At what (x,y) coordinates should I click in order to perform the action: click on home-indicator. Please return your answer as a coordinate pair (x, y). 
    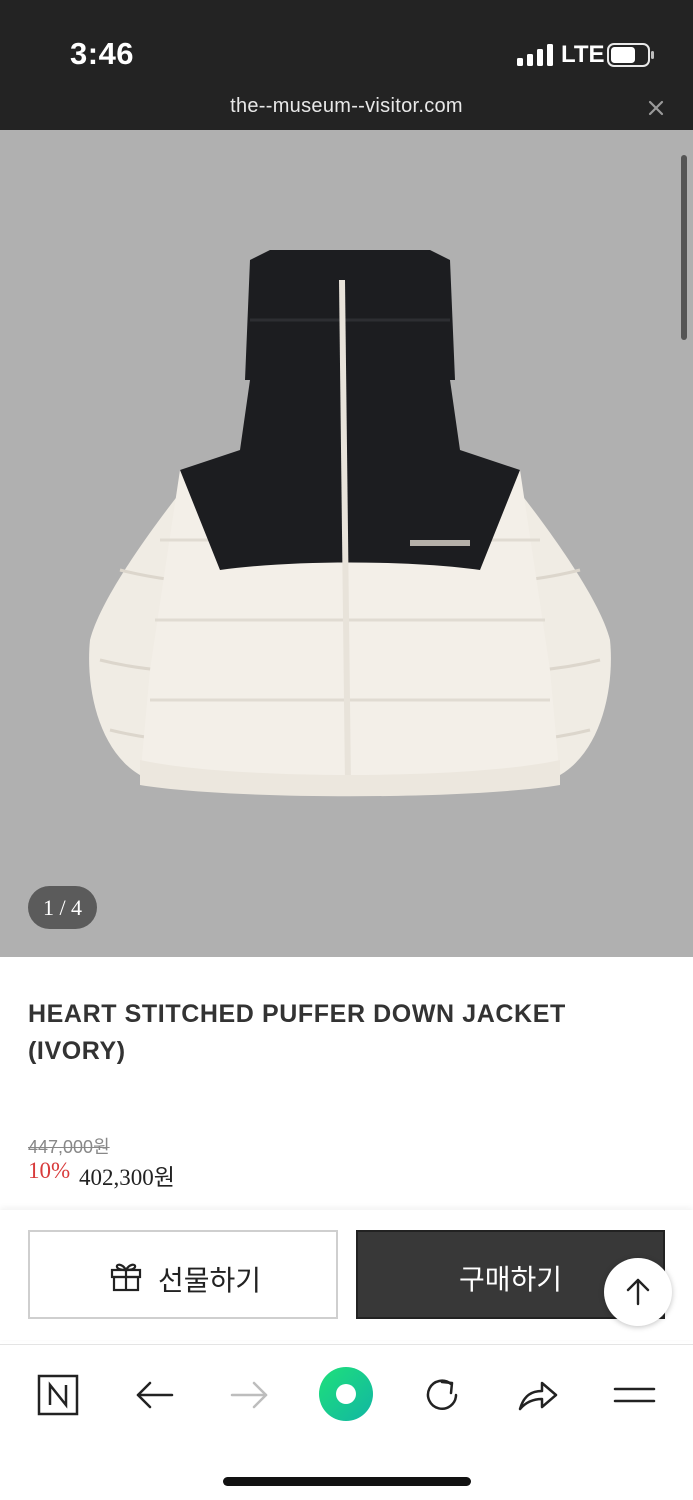
    Looking at the image, I should click on (347, 1481).